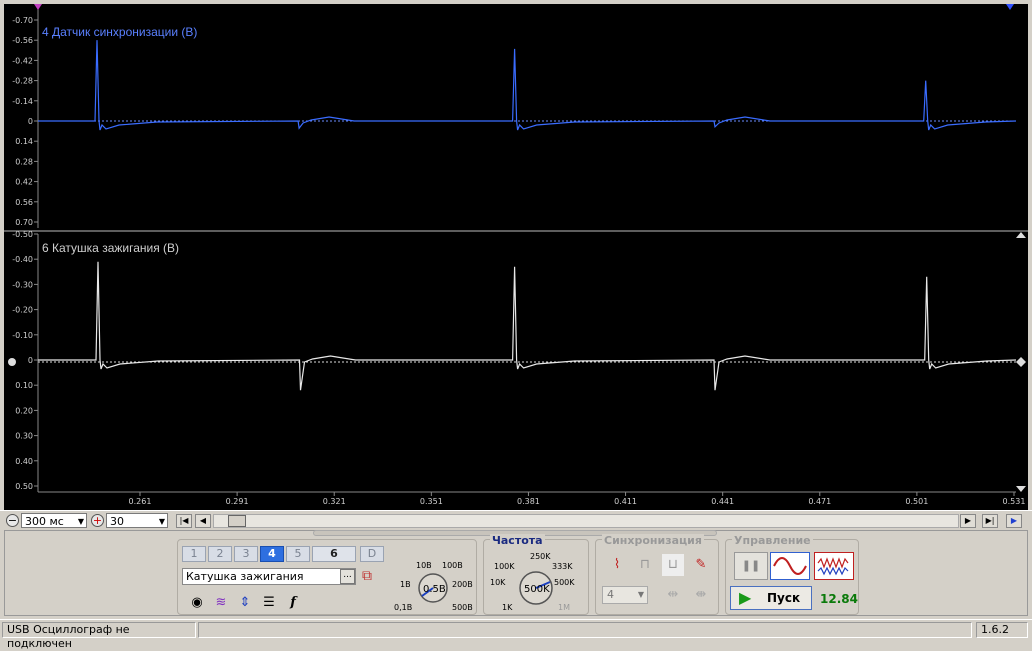 This screenshot has height=651, width=1032. What do you see at coordinates (22, 20) in the screenshot?
I see `y-tick-label: -0.70` at bounding box center [22, 20].